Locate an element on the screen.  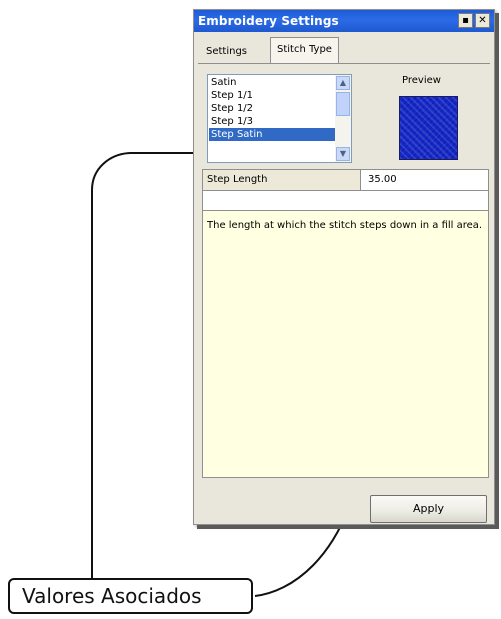
preview-label: Preview is located at coordinates (421, 80).